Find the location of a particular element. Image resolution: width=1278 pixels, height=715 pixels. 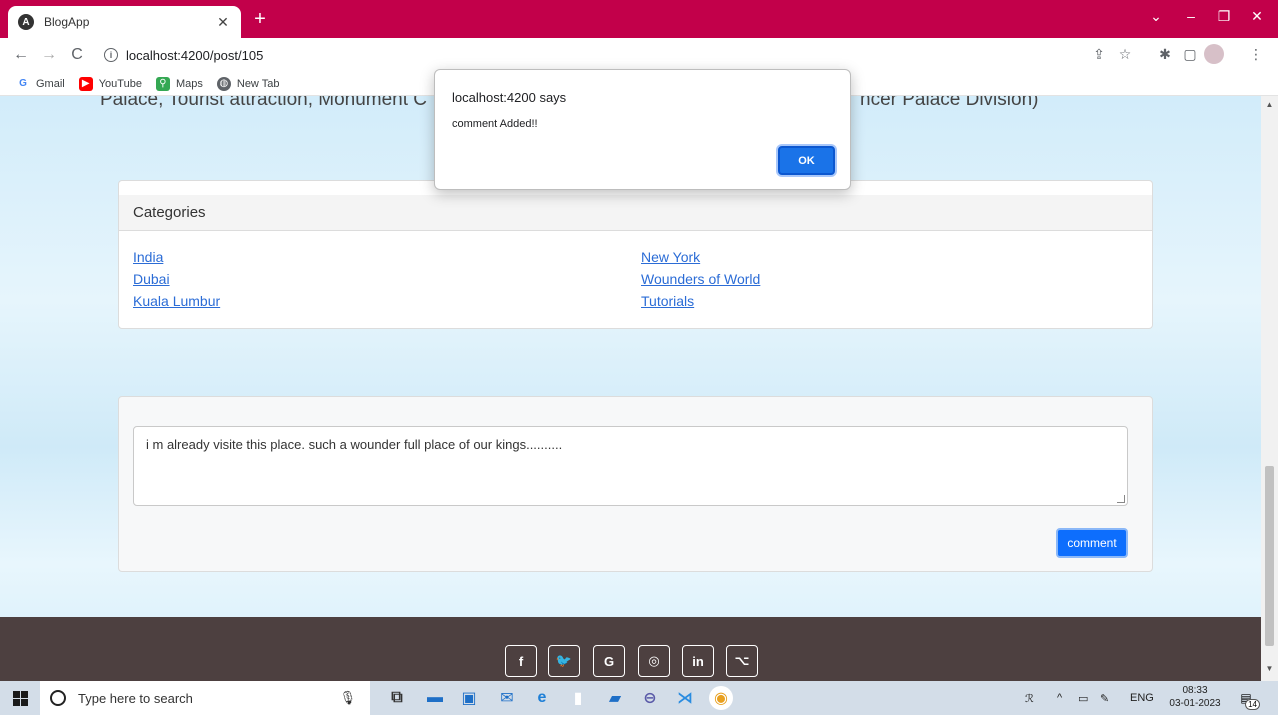

maps-icon: ⚲ is located at coordinates (162, 83).